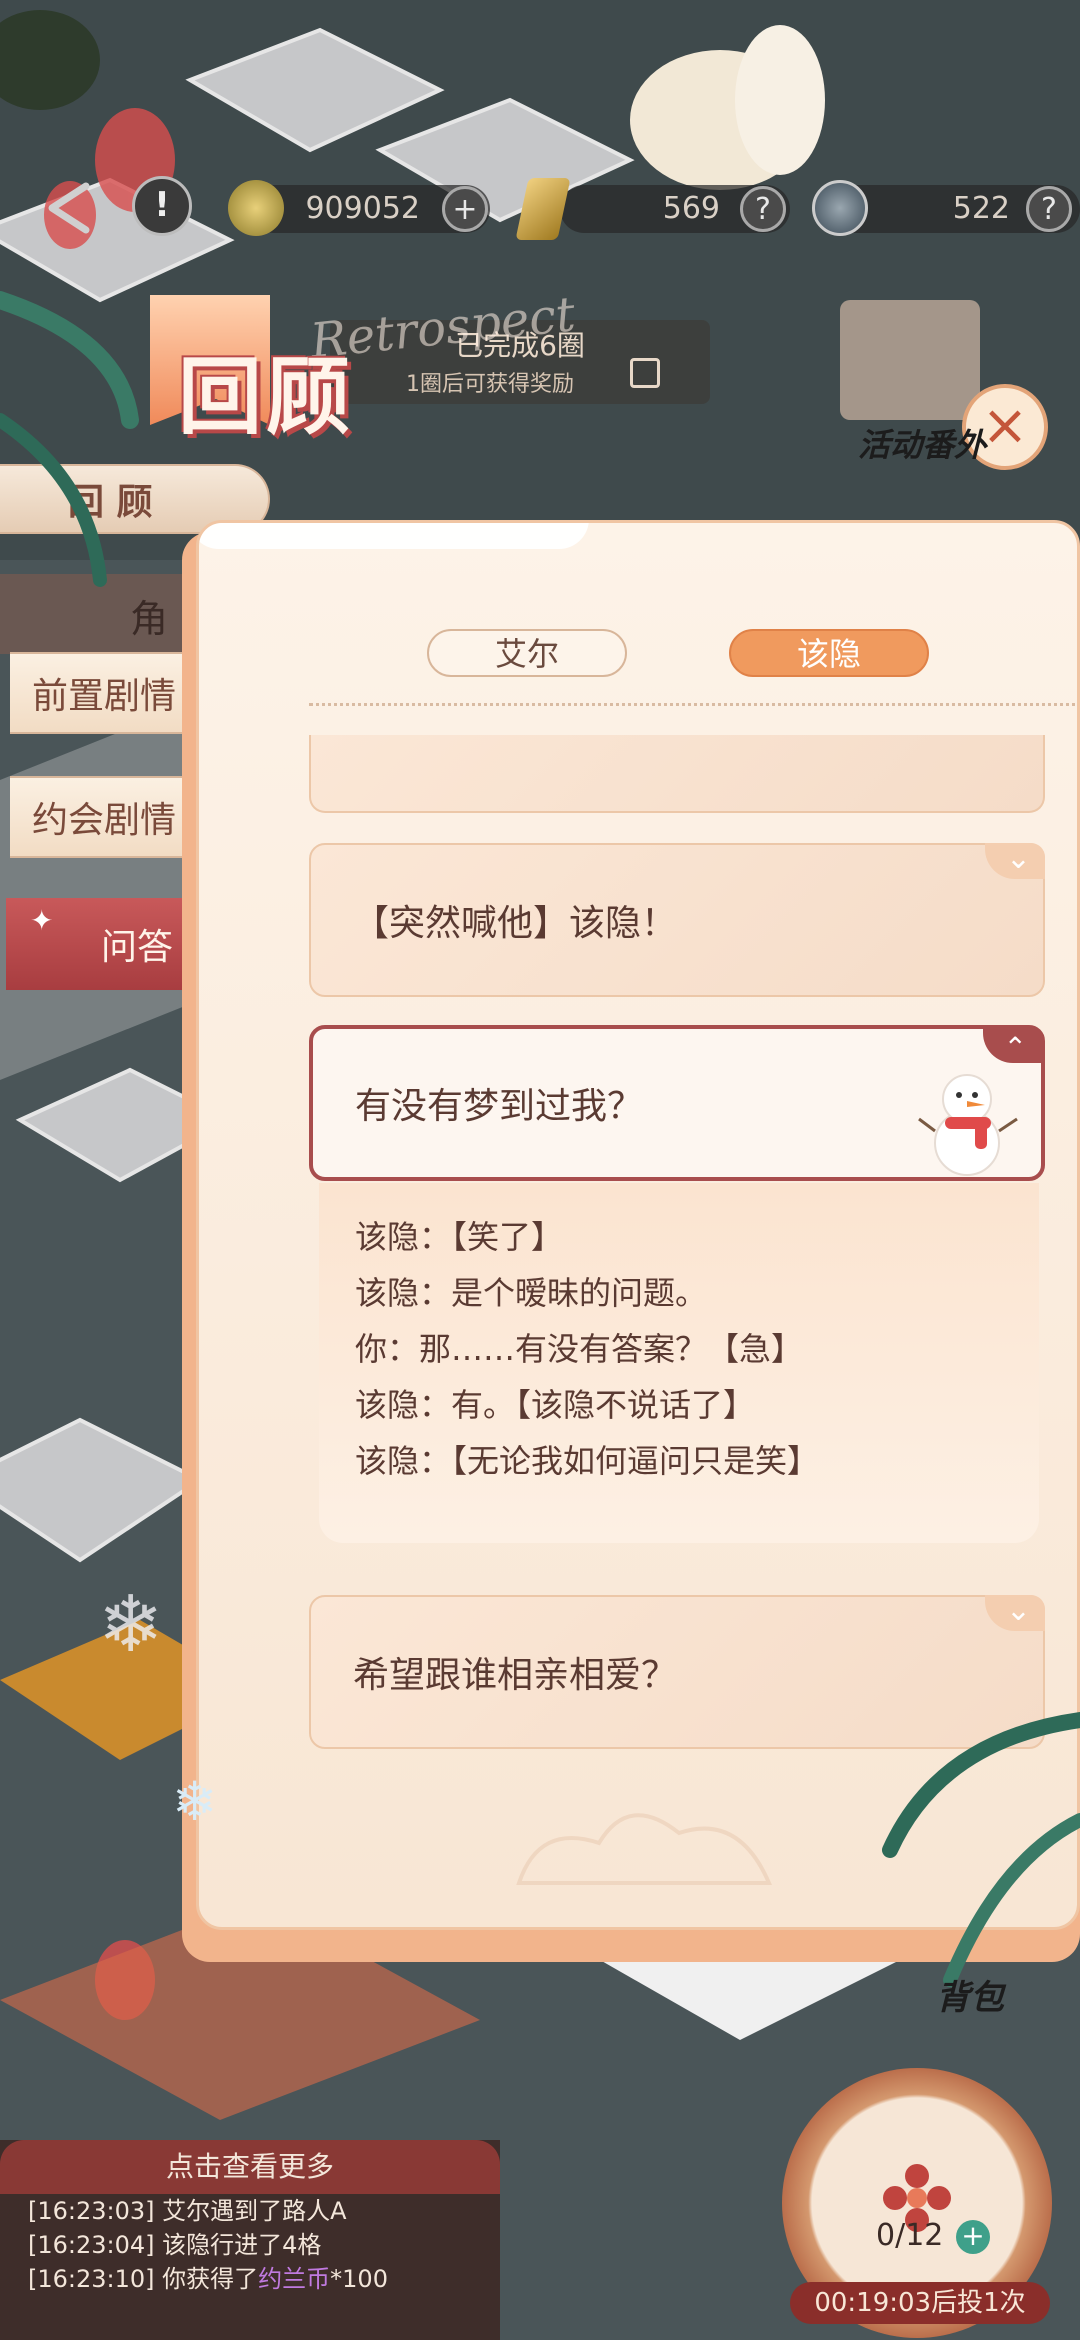  What do you see at coordinates (677, 1103) in the screenshot?
I see `qa-card-2: 有没有梦到过我？ ⌃` at bounding box center [677, 1103].